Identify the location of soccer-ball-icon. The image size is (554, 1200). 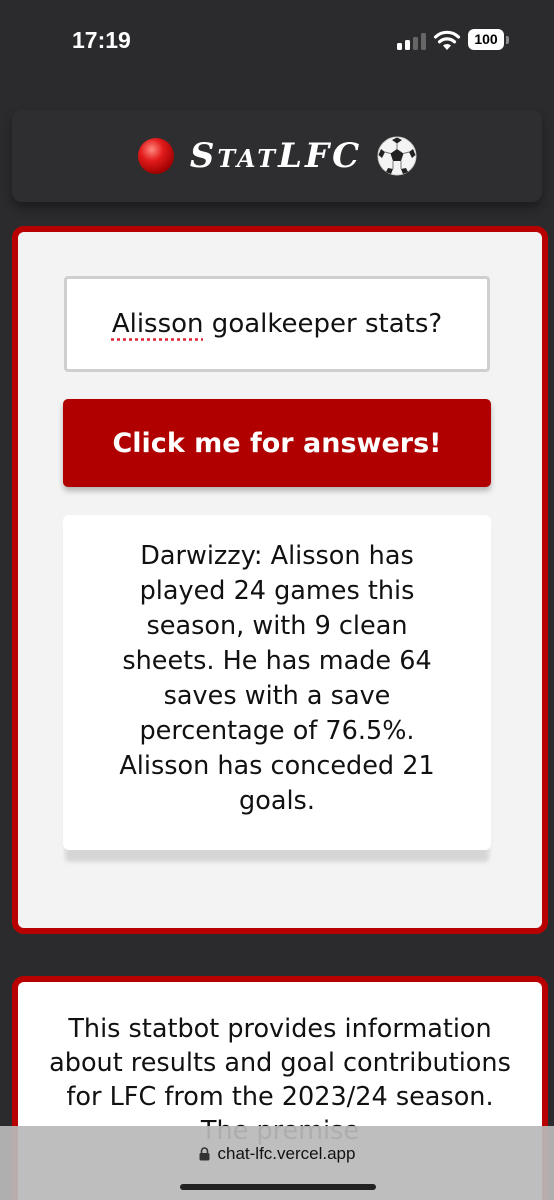
(397, 156).